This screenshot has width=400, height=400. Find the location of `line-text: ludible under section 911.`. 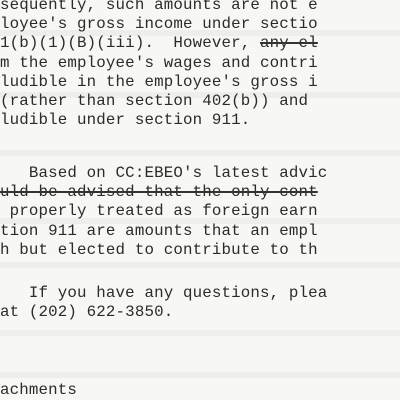

line-text: ludible under section 911. is located at coordinates (125, 120).